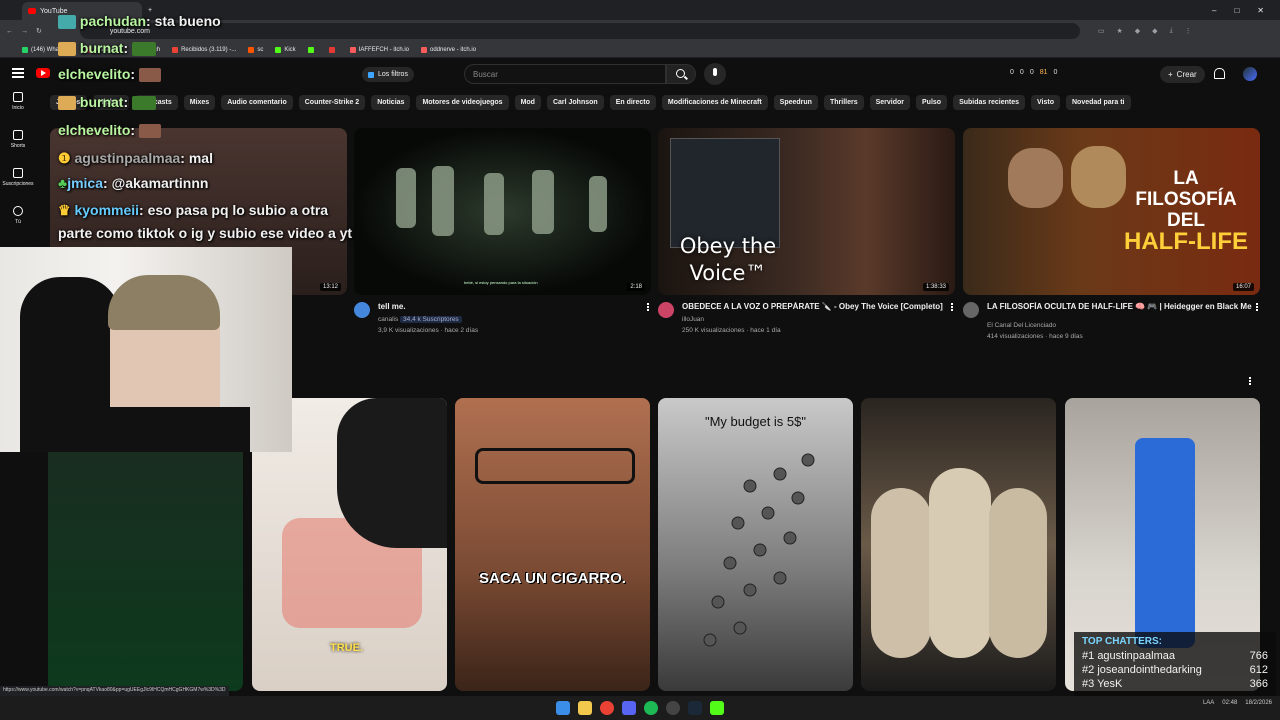  I want to click on avatar, so click(1250, 74).